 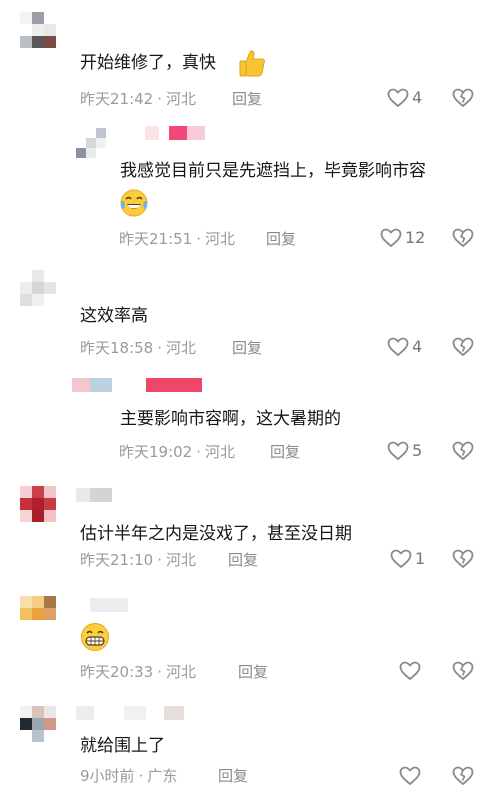 I want to click on comment-meta: 昨天21:10 · 河北, so click(x=138, y=560).